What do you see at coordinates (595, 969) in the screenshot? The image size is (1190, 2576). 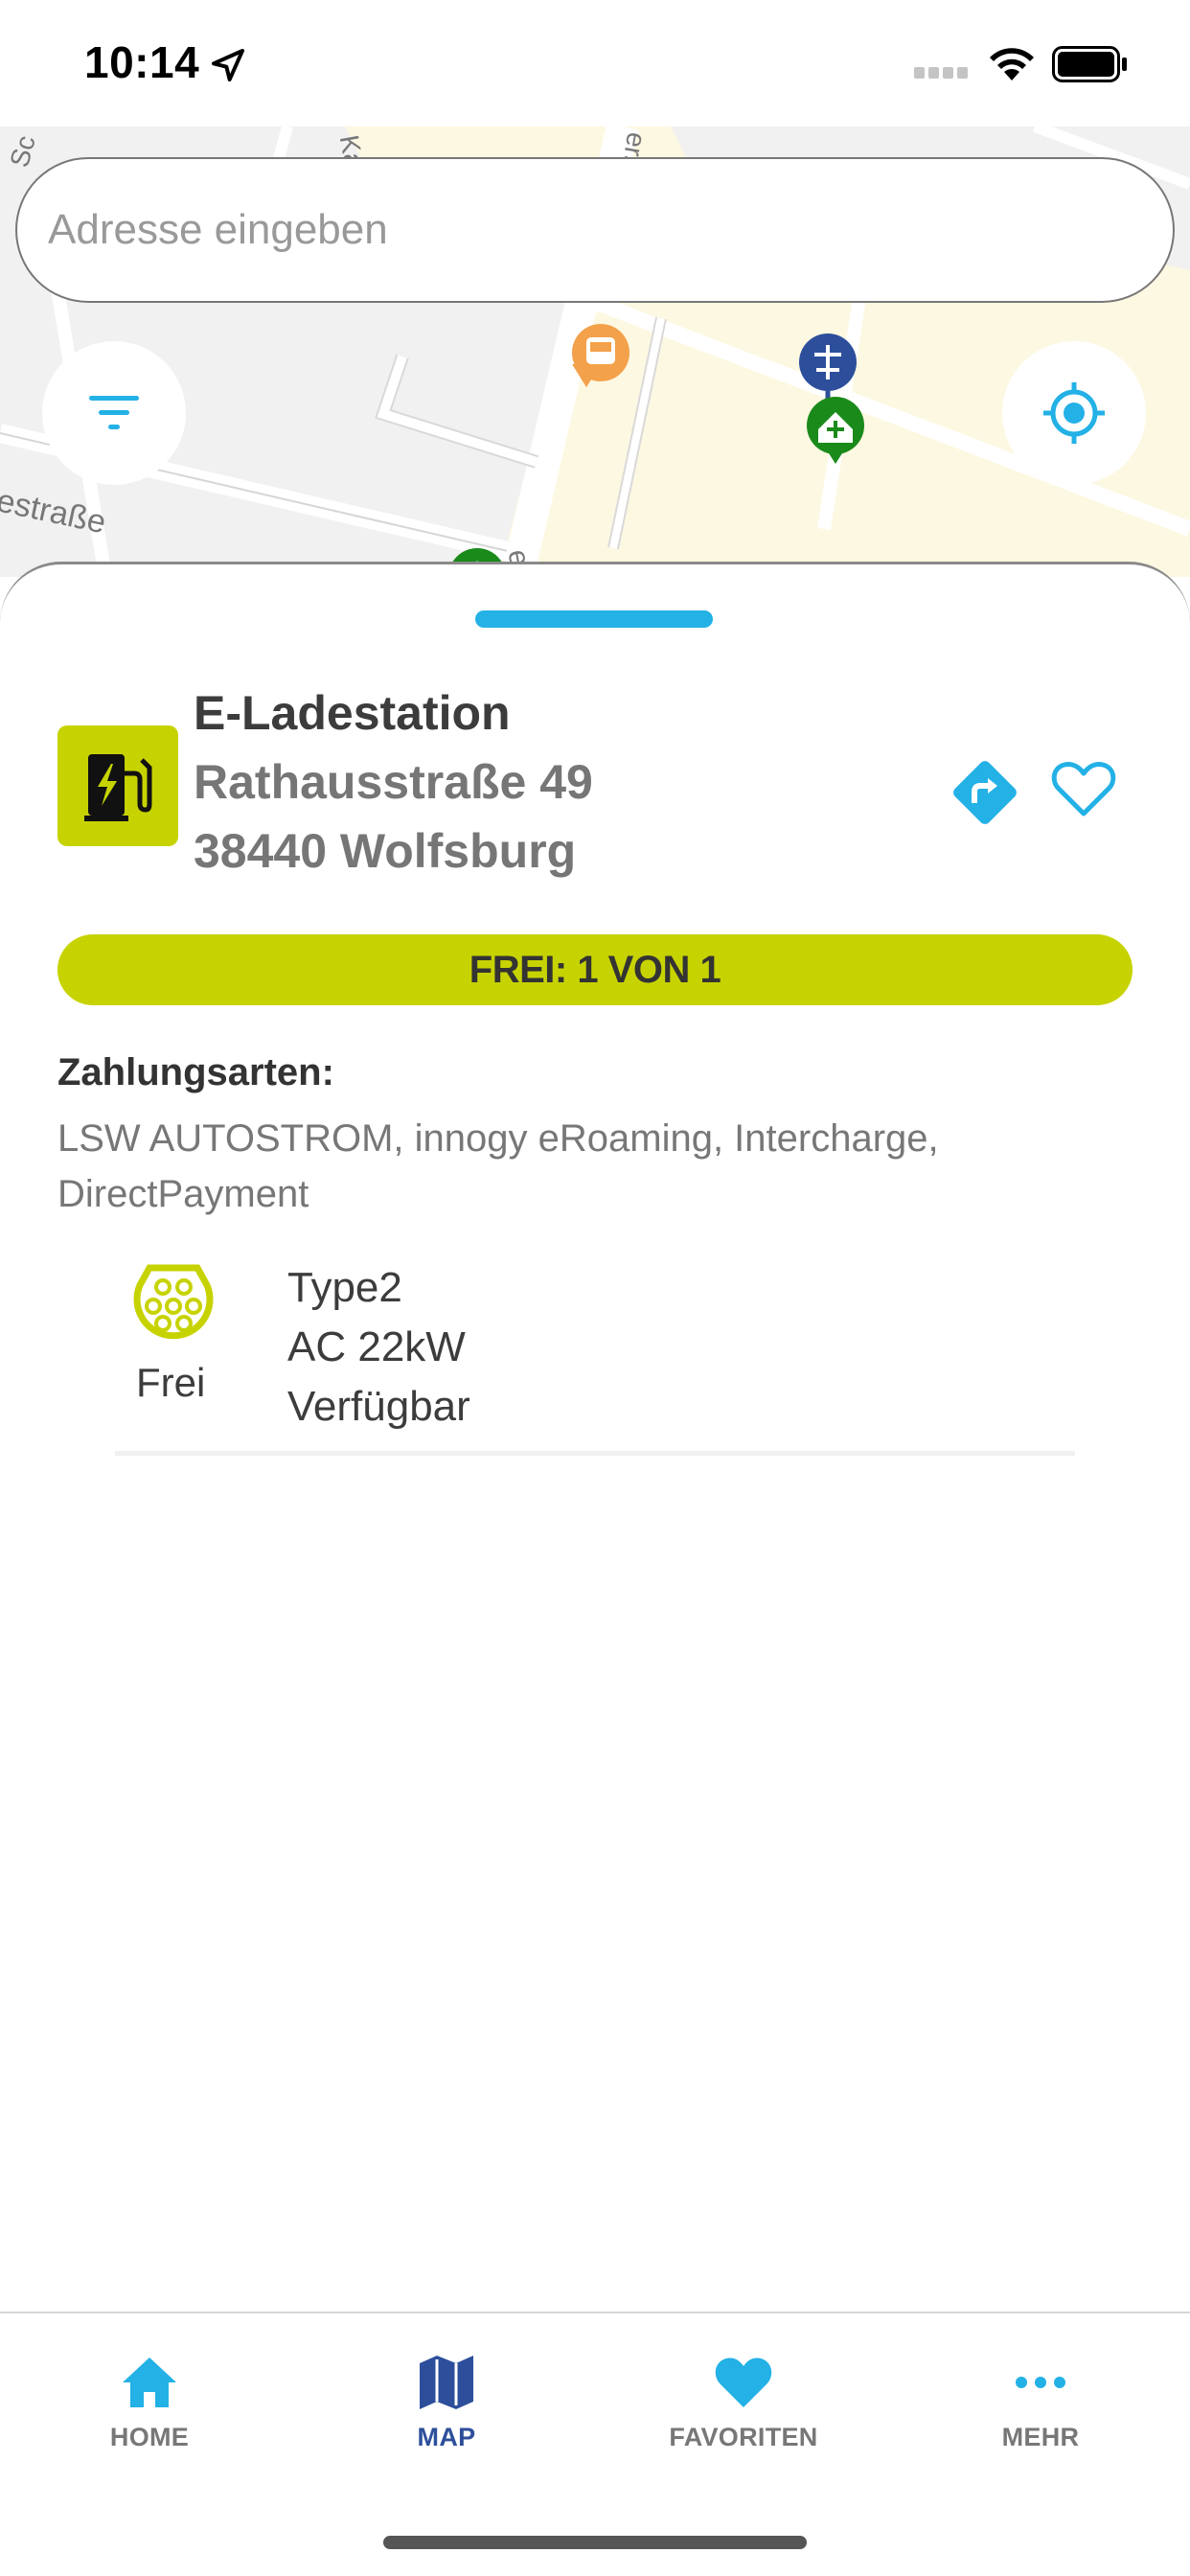 I see `availability-status-bar: FREI: 1 VON 1` at bounding box center [595, 969].